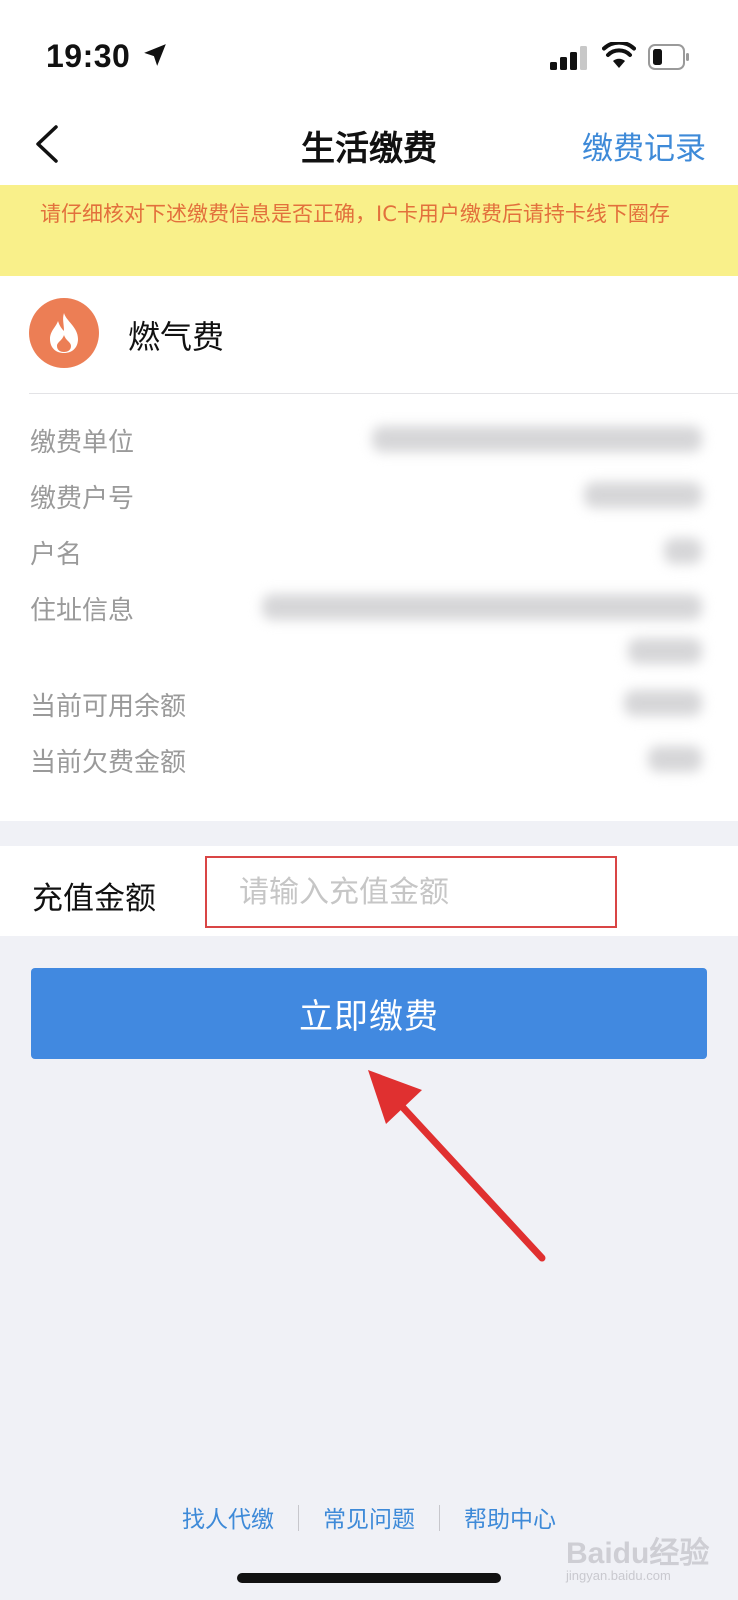 The height and width of the screenshot is (1600, 738). Describe the element at coordinates (369, 335) in the screenshot. I see `biller-row: 燃气费` at that location.